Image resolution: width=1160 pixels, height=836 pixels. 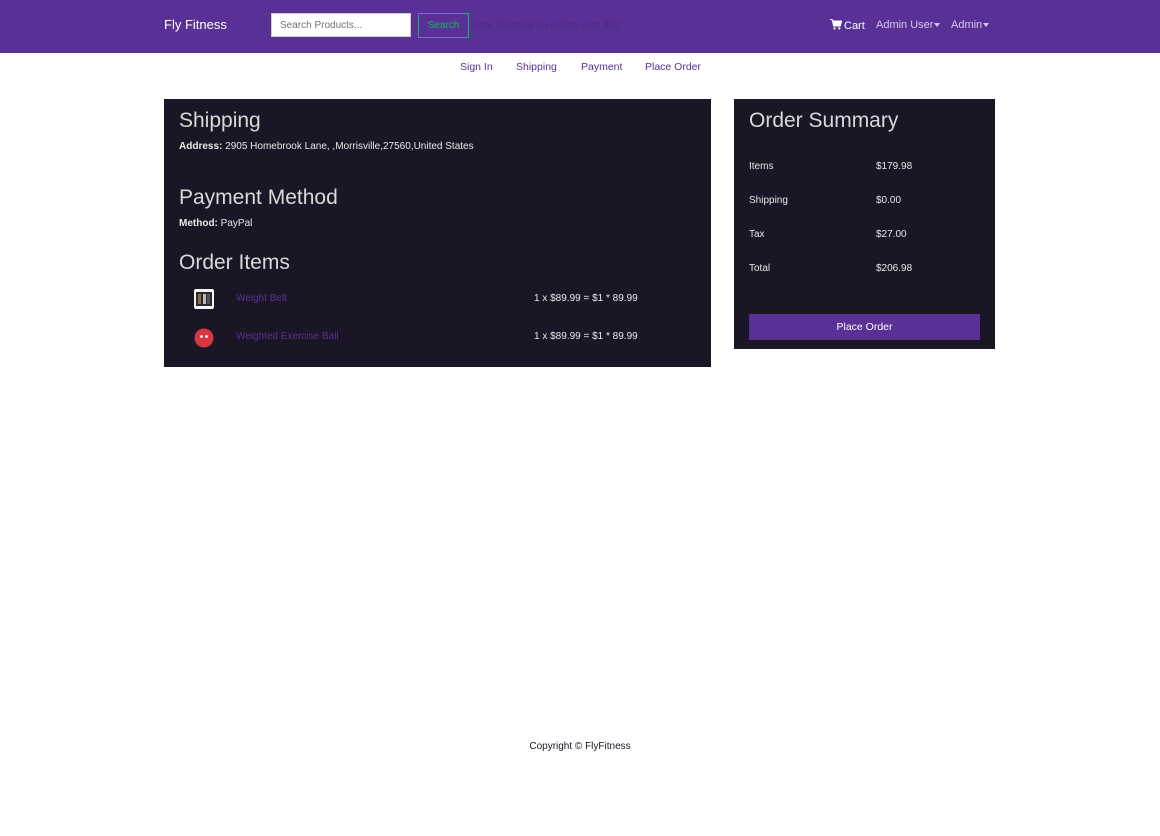 I want to click on summary-value: $27.00, so click(x=891, y=234).